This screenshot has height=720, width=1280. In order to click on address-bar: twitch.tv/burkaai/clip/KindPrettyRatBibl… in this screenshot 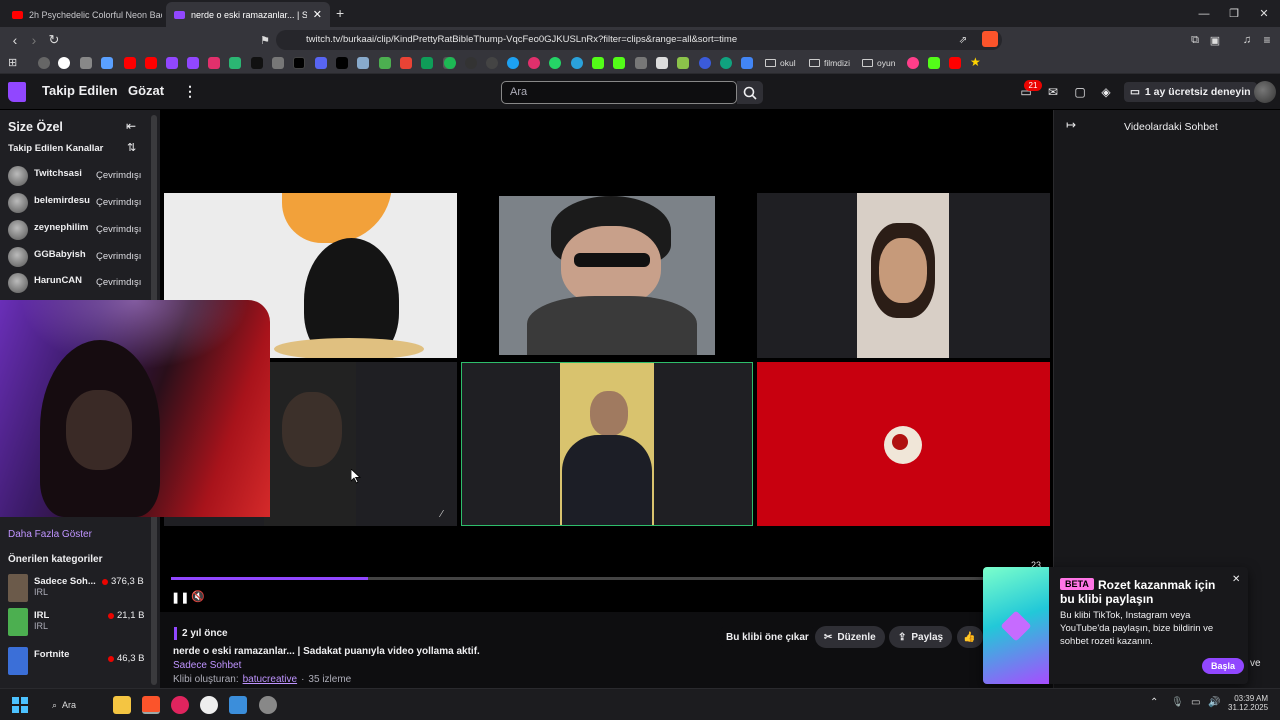, I will do `click(639, 40)`.